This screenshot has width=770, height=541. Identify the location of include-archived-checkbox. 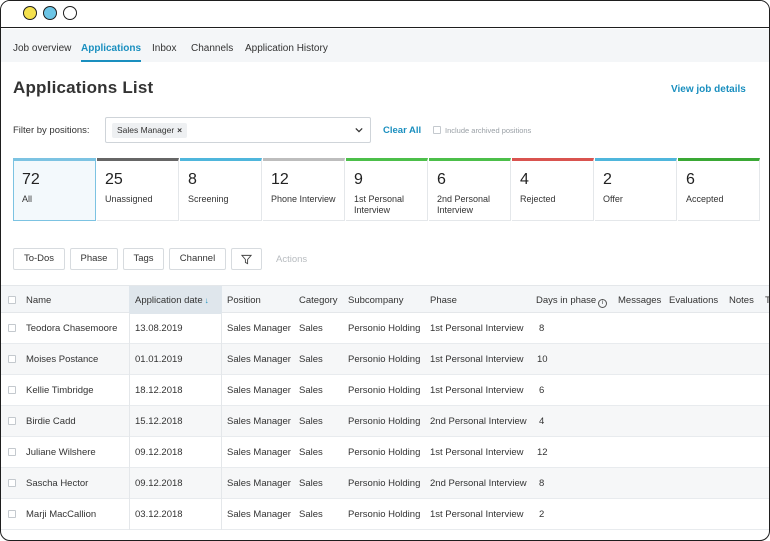
(437, 130).